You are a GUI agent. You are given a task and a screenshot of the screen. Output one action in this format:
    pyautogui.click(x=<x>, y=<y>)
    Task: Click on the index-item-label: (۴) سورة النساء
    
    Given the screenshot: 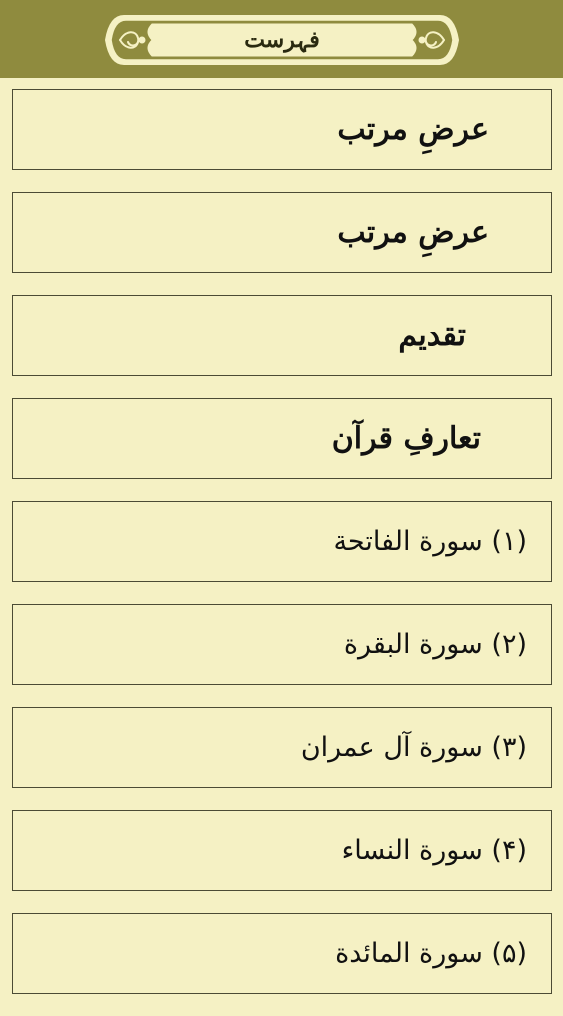 What is the action you would take?
    pyautogui.click(x=434, y=850)
    